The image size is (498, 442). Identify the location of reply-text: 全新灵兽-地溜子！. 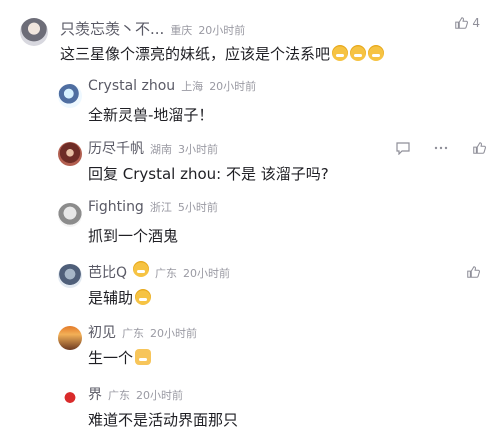
(151, 115).